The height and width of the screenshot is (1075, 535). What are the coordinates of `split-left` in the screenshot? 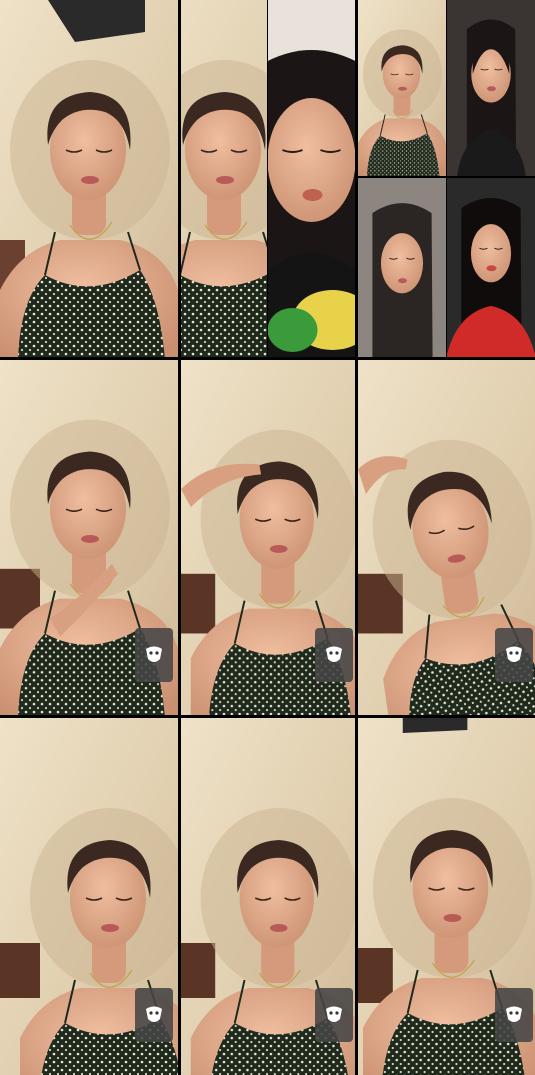 It's located at (224, 178).